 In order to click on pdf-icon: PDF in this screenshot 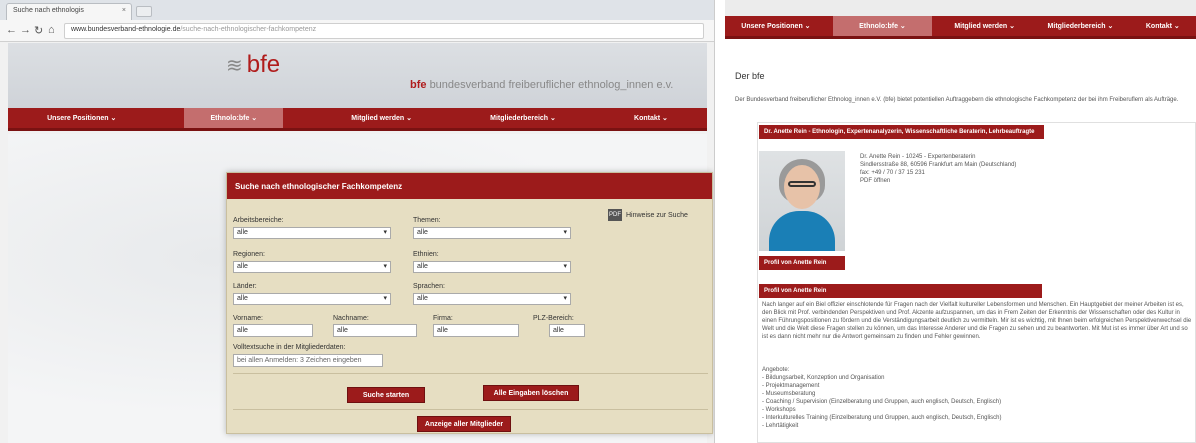, I will do `click(615, 215)`.